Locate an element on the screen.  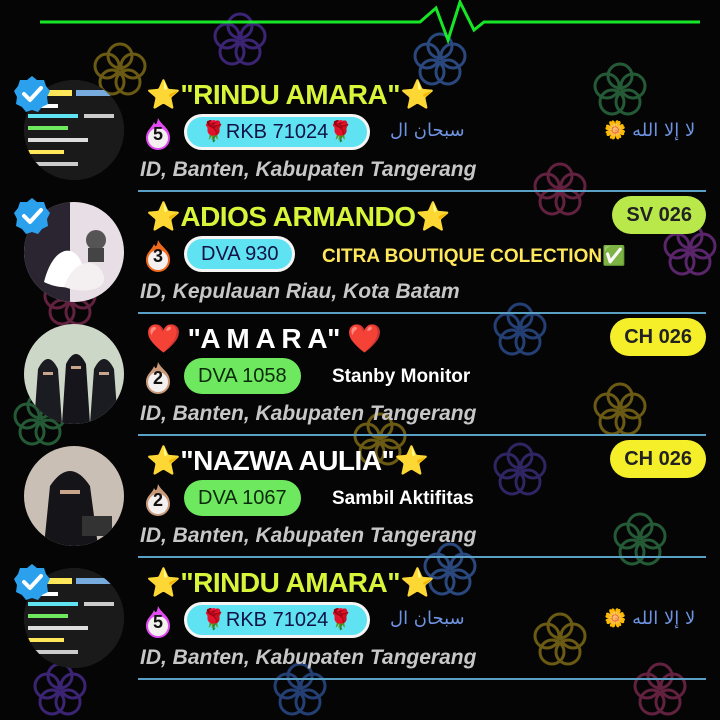
status-text: CITRA BOUTIQUE COLECTION✅ is located at coordinates (474, 256).